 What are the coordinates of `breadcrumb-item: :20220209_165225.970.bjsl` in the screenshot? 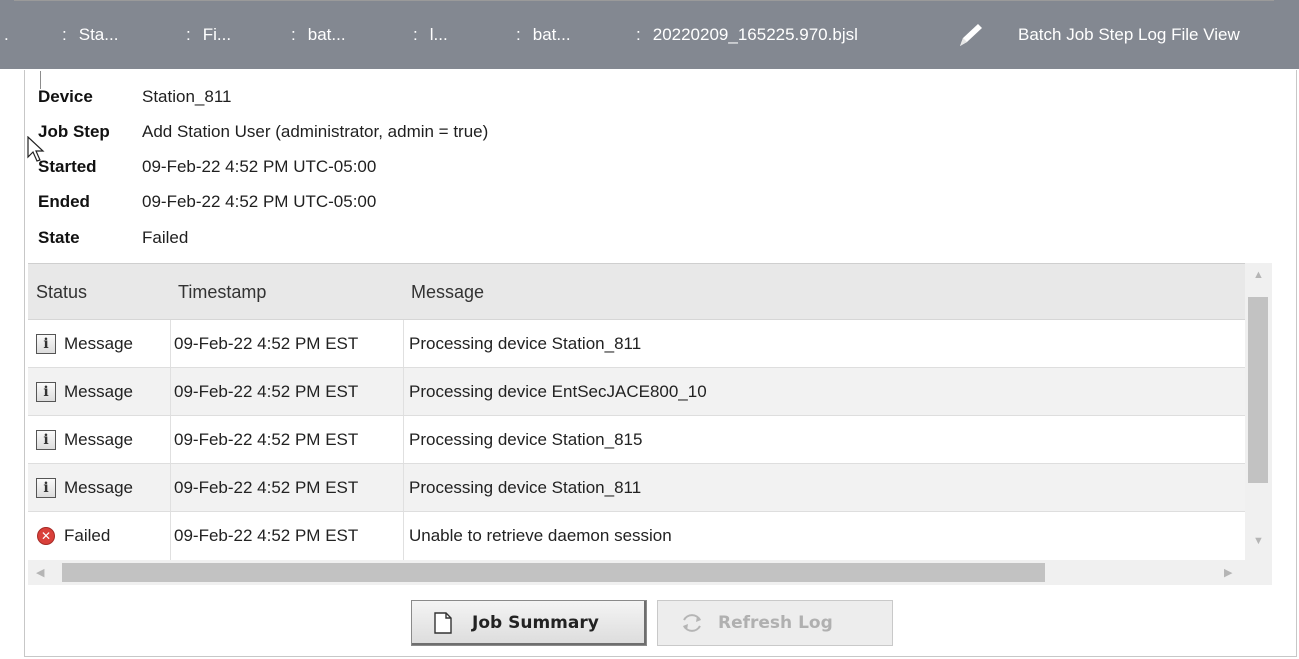 It's located at (747, 34).